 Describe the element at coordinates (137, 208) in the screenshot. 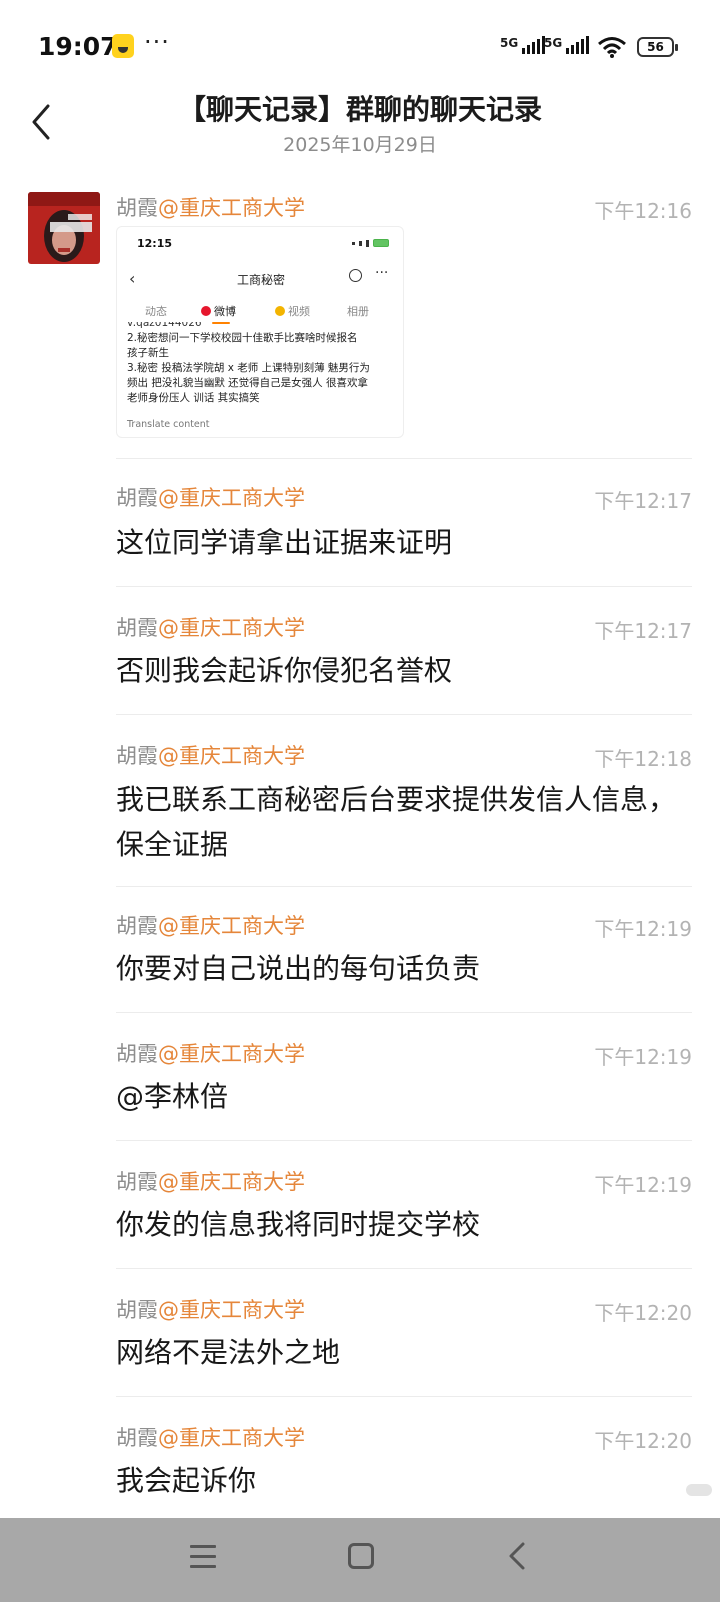

I see `sender-name: 胡霞` at that location.